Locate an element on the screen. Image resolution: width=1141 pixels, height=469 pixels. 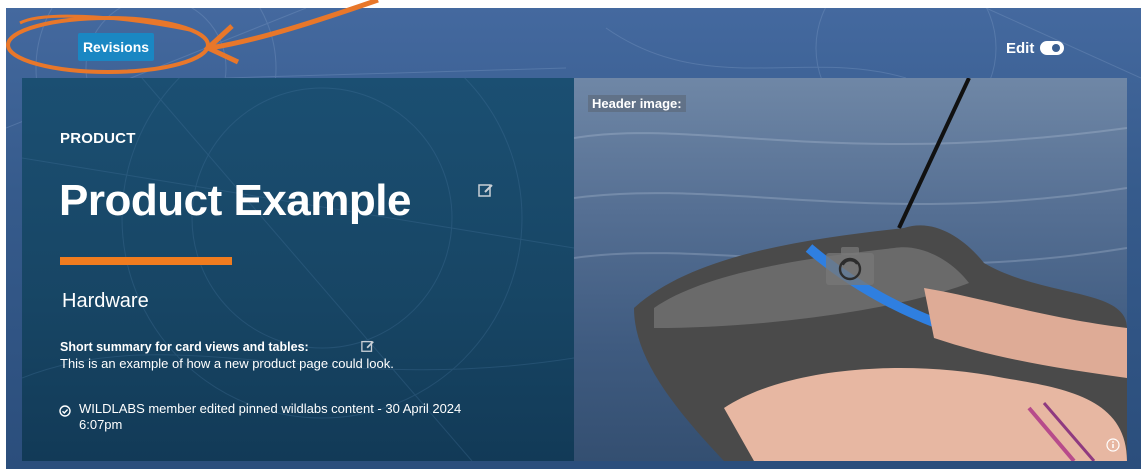
revisions-button: Revisions is located at coordinates (116, 47).